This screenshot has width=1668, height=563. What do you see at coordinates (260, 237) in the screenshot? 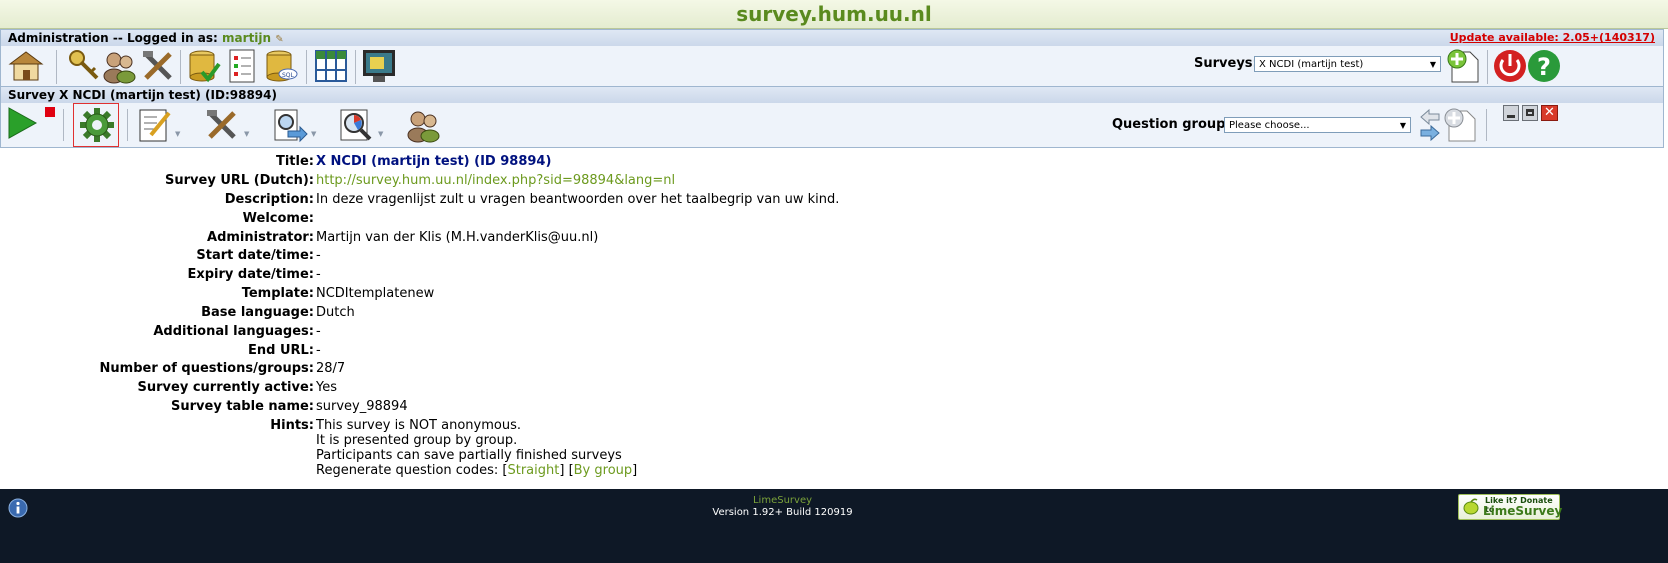
I see `detail-label: Administrator:` at bounding box center [260, 237].